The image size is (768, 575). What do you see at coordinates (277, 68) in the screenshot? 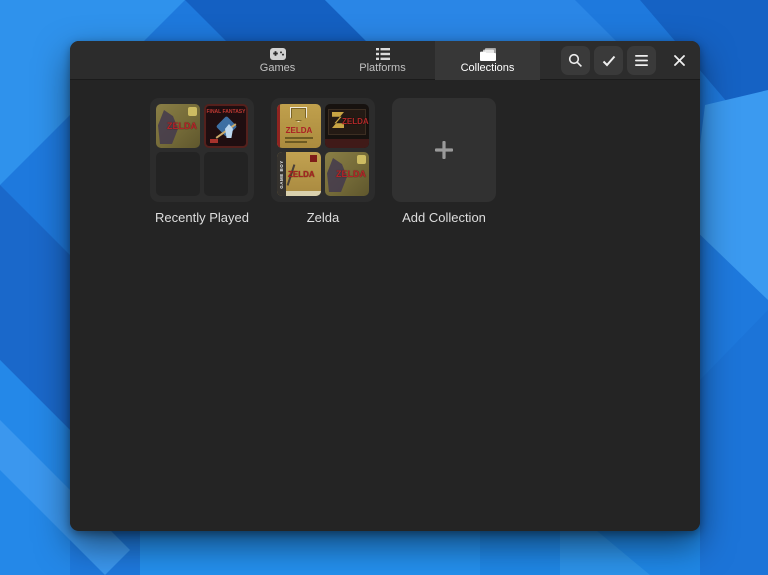
I see `tab-games-label: Games` at bounding box center [277, 68].